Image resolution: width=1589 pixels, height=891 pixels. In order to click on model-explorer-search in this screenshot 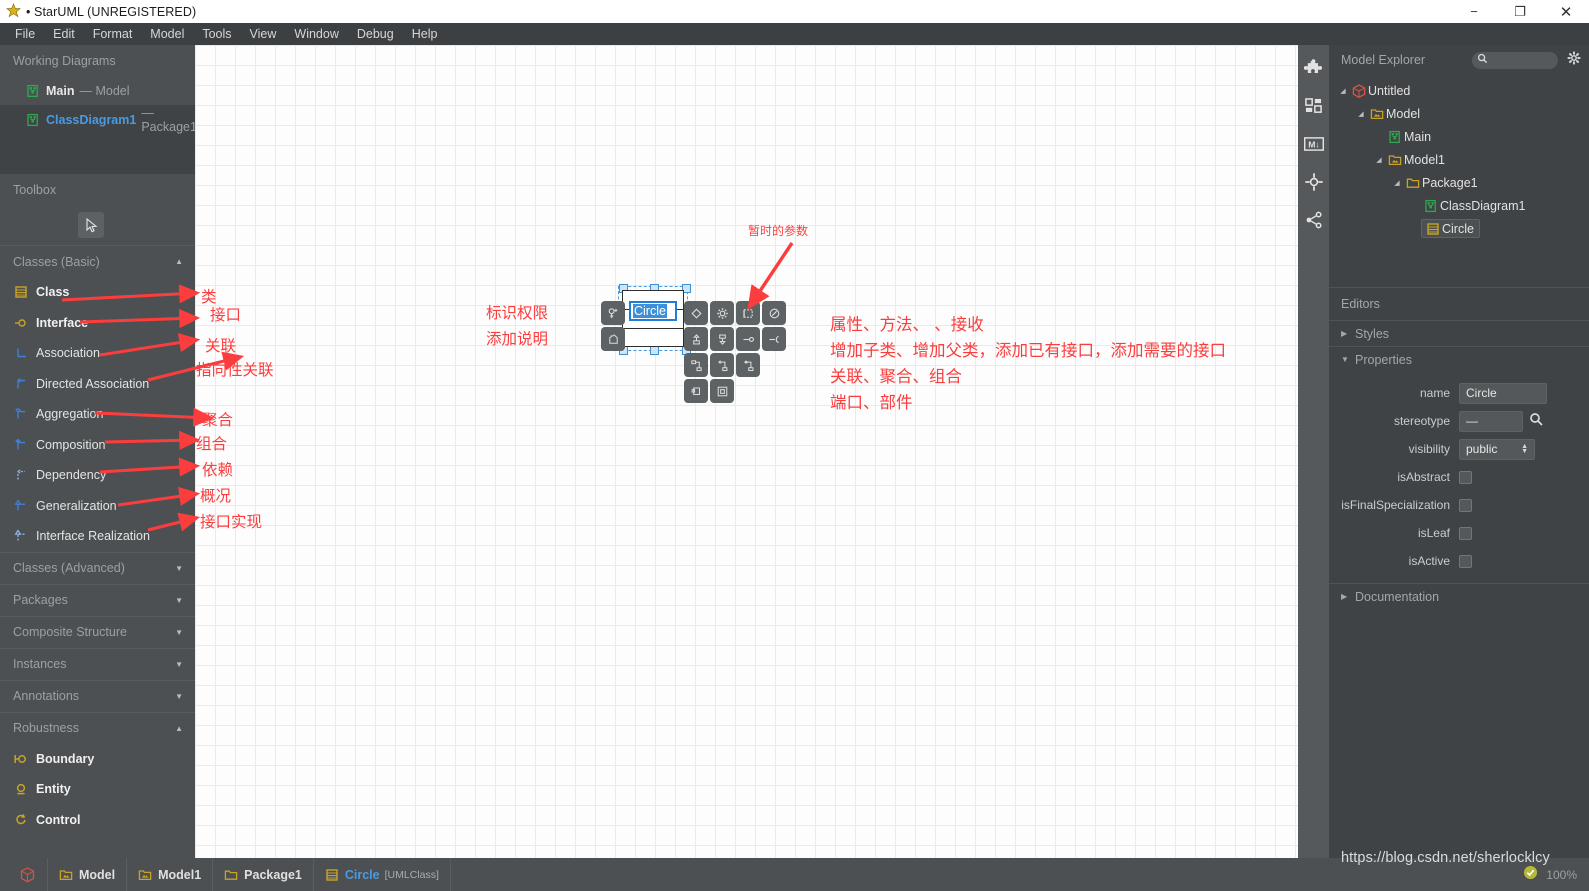, I will do `click(1515, 60)`.